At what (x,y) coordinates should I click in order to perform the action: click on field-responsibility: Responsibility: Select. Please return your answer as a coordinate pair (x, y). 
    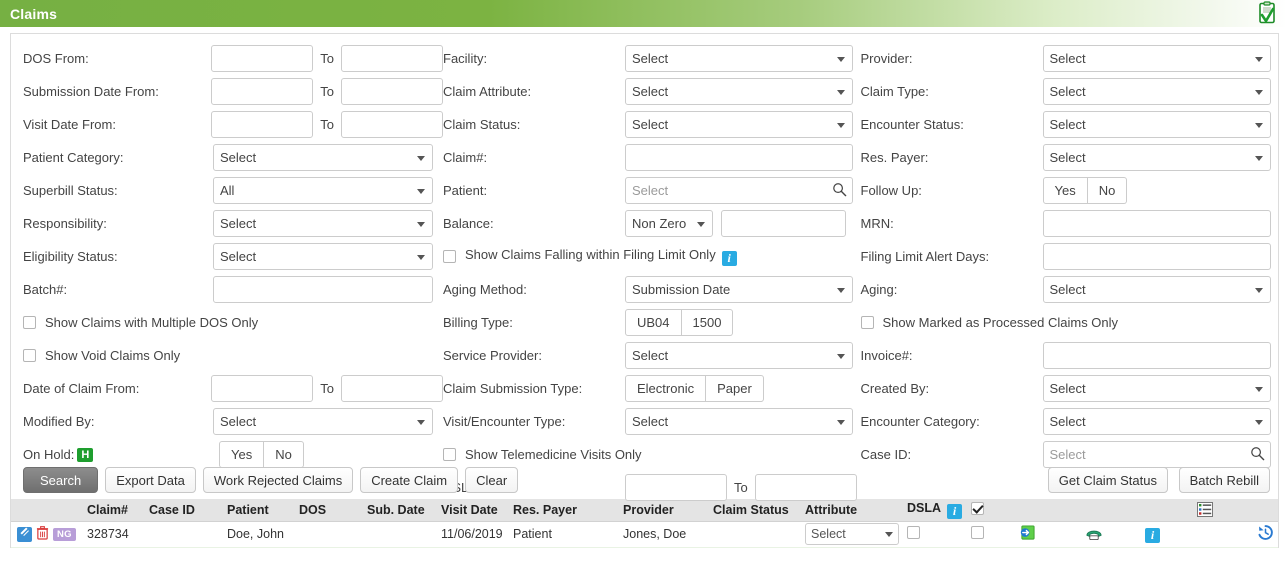
    Looking at the image, I should click on (233, 223).